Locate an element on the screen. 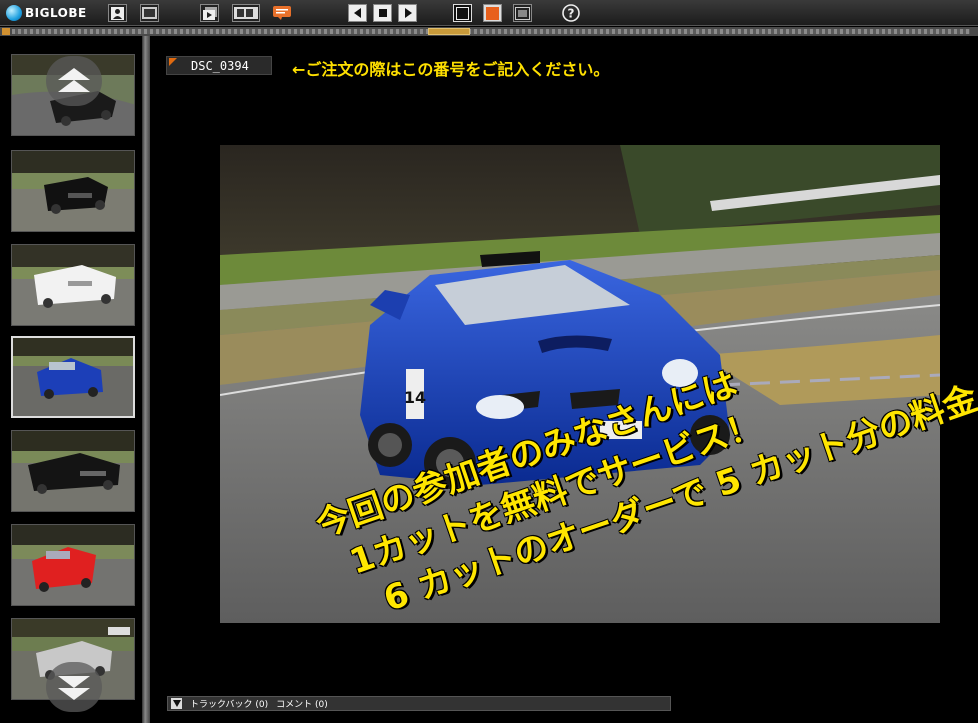 The height and width of the screenshot is (723, 978). next-button is located at coordinates (407, 13).